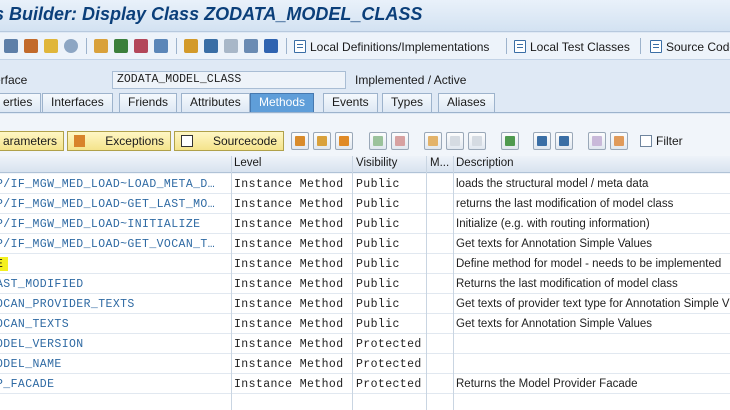 This screenshot has height=410, width=730. Describe the element at coordinates (215, 102) in the screenshot. I see `tab-attributes: Attributes` at that location.